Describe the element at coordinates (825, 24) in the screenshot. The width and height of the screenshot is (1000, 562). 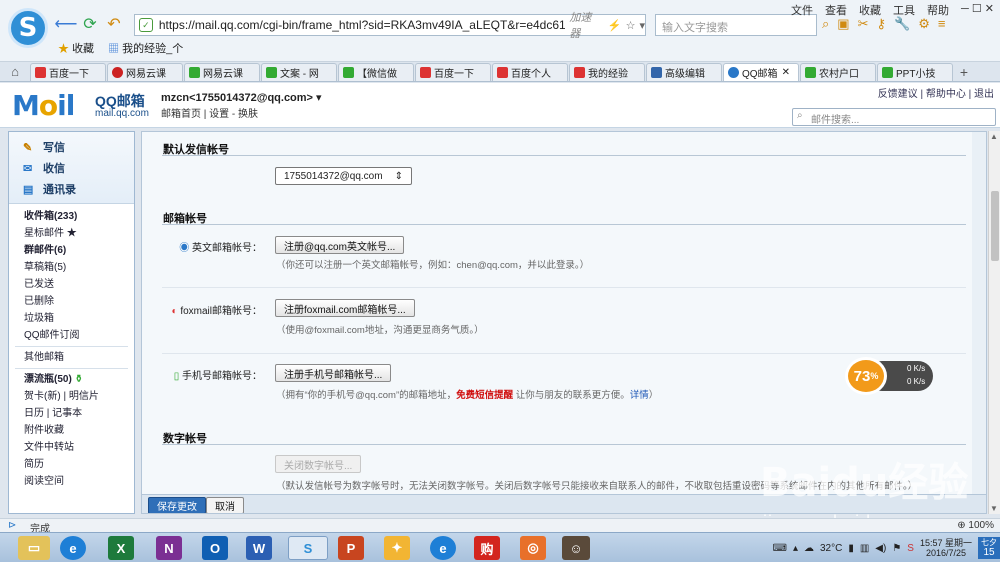
I see `search-icon: ⌕` at that location.